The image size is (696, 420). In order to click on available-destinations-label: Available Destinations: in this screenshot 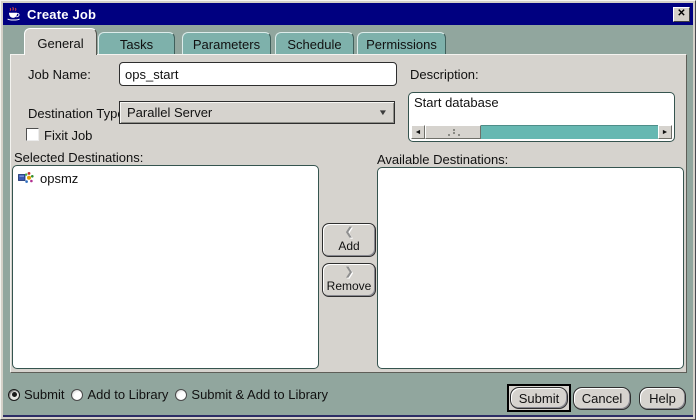, I will do `click(443, 159)`.